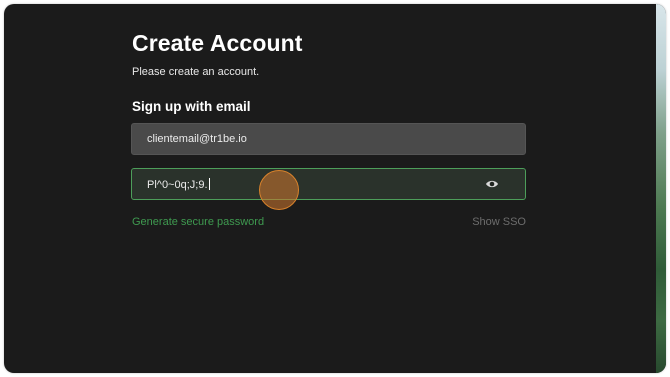 The height and width of the screenshot is (377, 670). Describe the element at coordinates (328, 184) in the screenshot. I see `password-field: Pl^0~0q;J;9.` at that location.